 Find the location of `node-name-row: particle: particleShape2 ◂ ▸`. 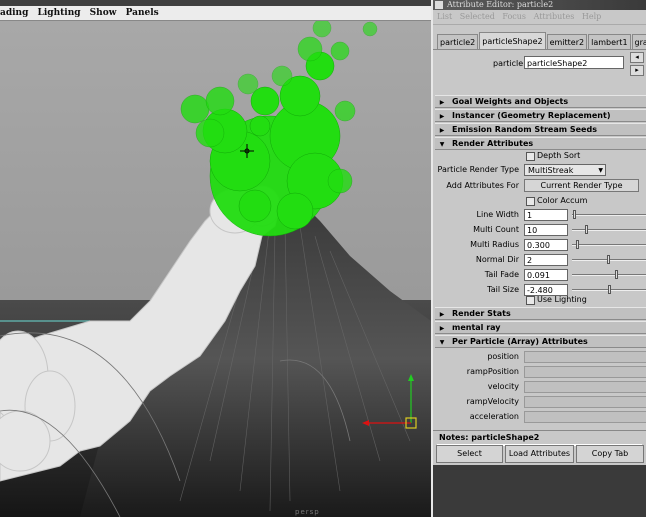

node-name-row: particle: particleShape2 ◂ ▸ is located at coordinates (539, 64).